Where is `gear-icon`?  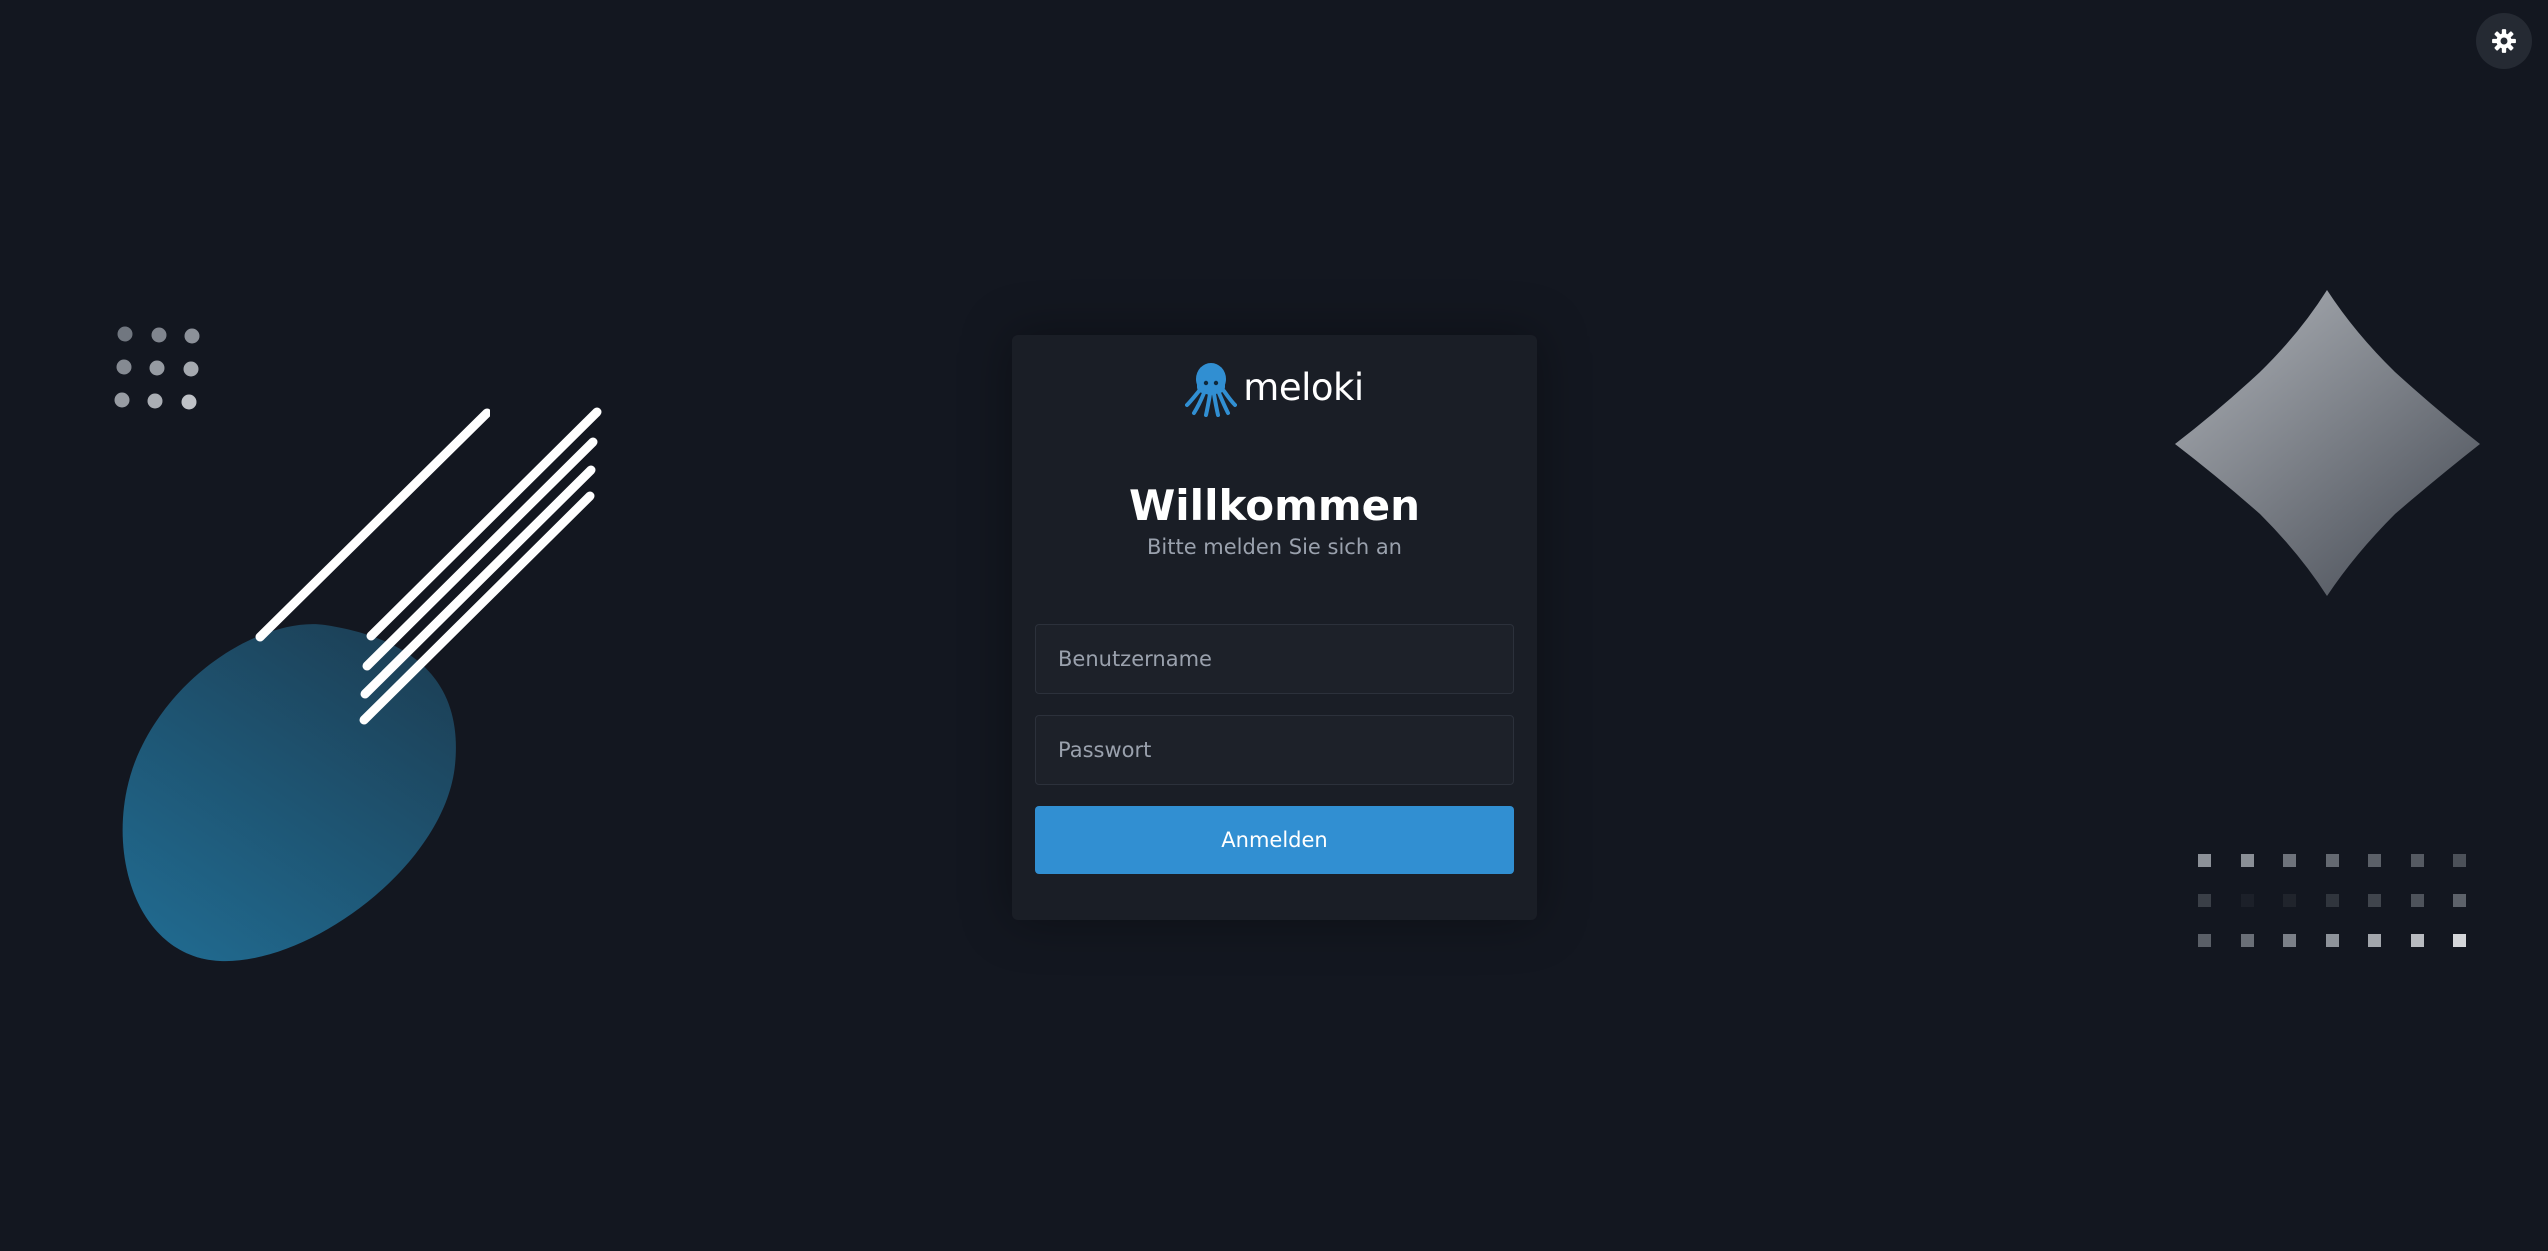
gear-icon is located at coordinates (2504, 41).